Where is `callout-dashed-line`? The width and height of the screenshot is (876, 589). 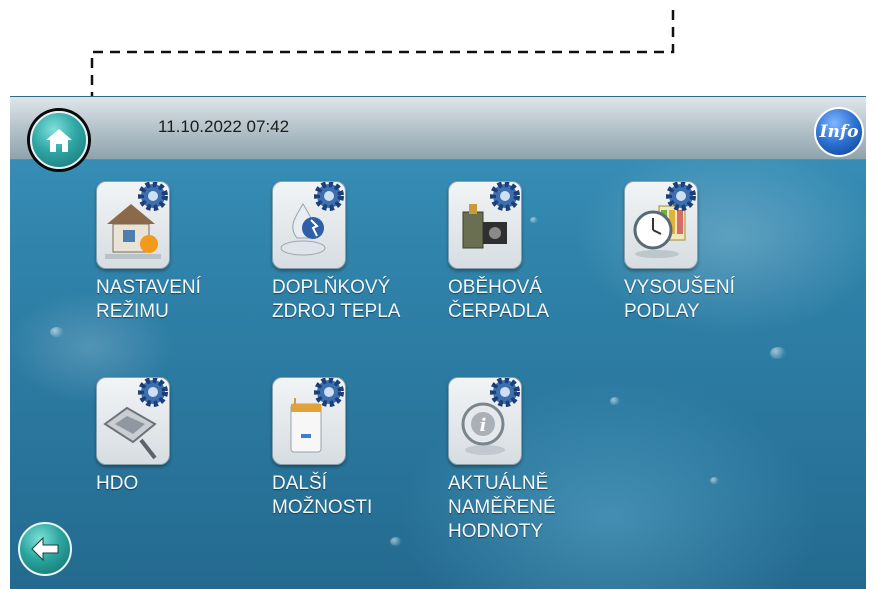
callout-dashed-line is located at coordinates (382, 53).